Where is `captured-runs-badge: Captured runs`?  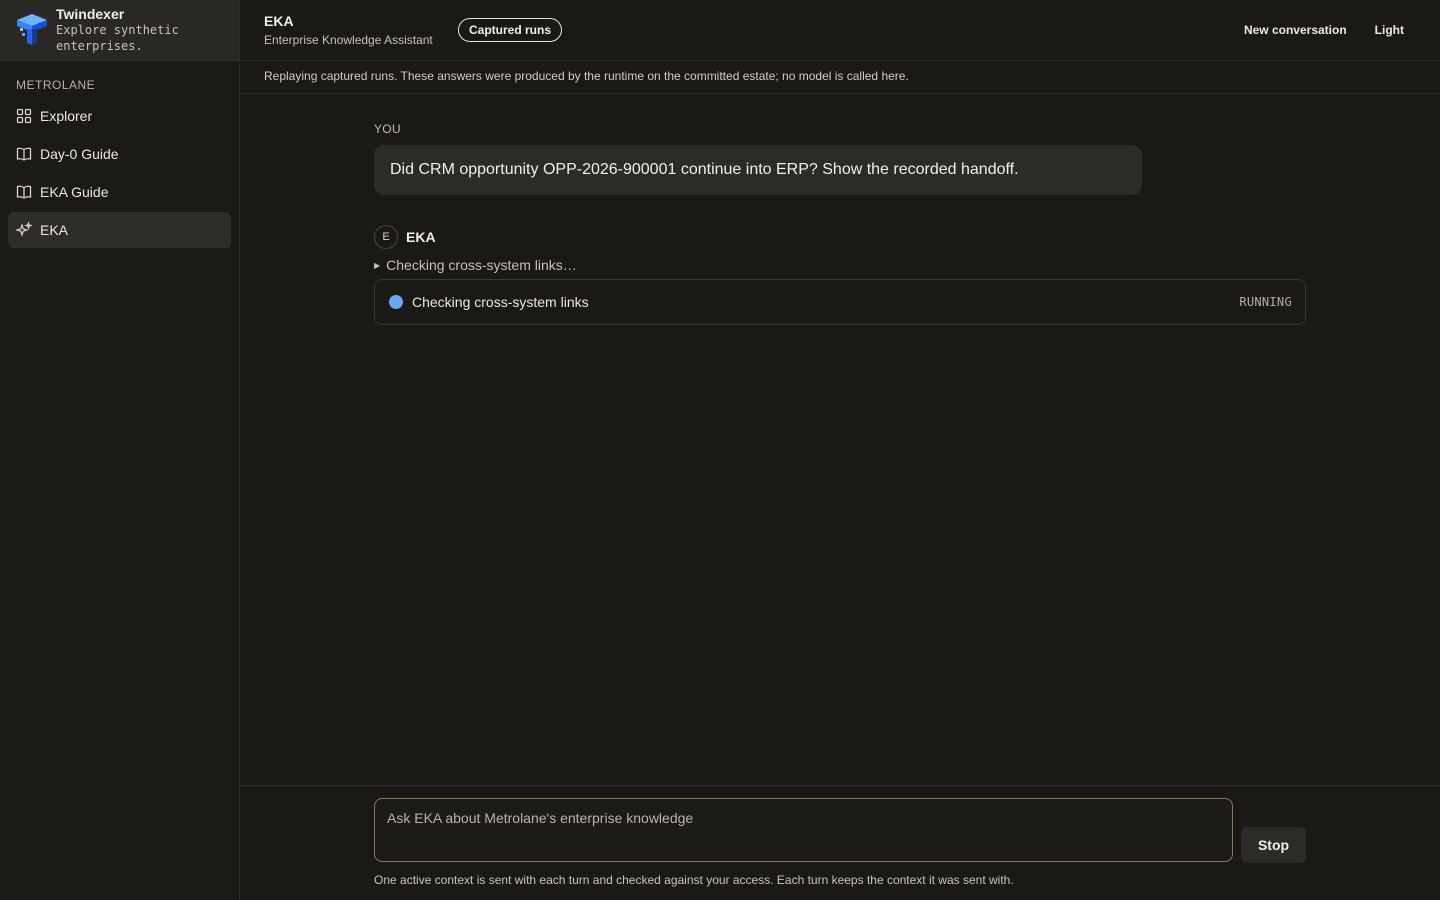 captured-runs-badge: Captured runs is located at coordinates (510, 30).